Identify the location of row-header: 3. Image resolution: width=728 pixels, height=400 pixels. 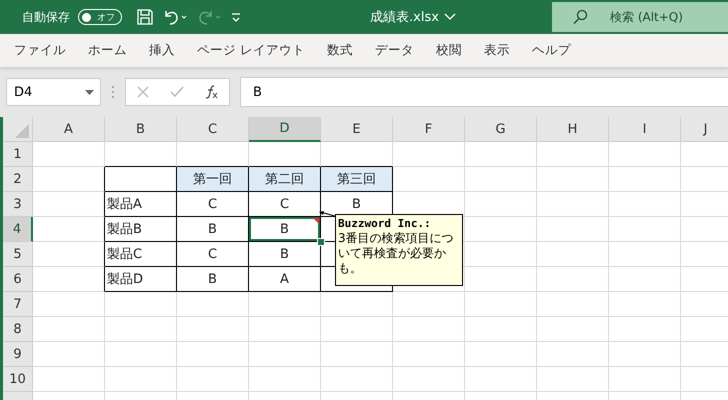
(18, 204).